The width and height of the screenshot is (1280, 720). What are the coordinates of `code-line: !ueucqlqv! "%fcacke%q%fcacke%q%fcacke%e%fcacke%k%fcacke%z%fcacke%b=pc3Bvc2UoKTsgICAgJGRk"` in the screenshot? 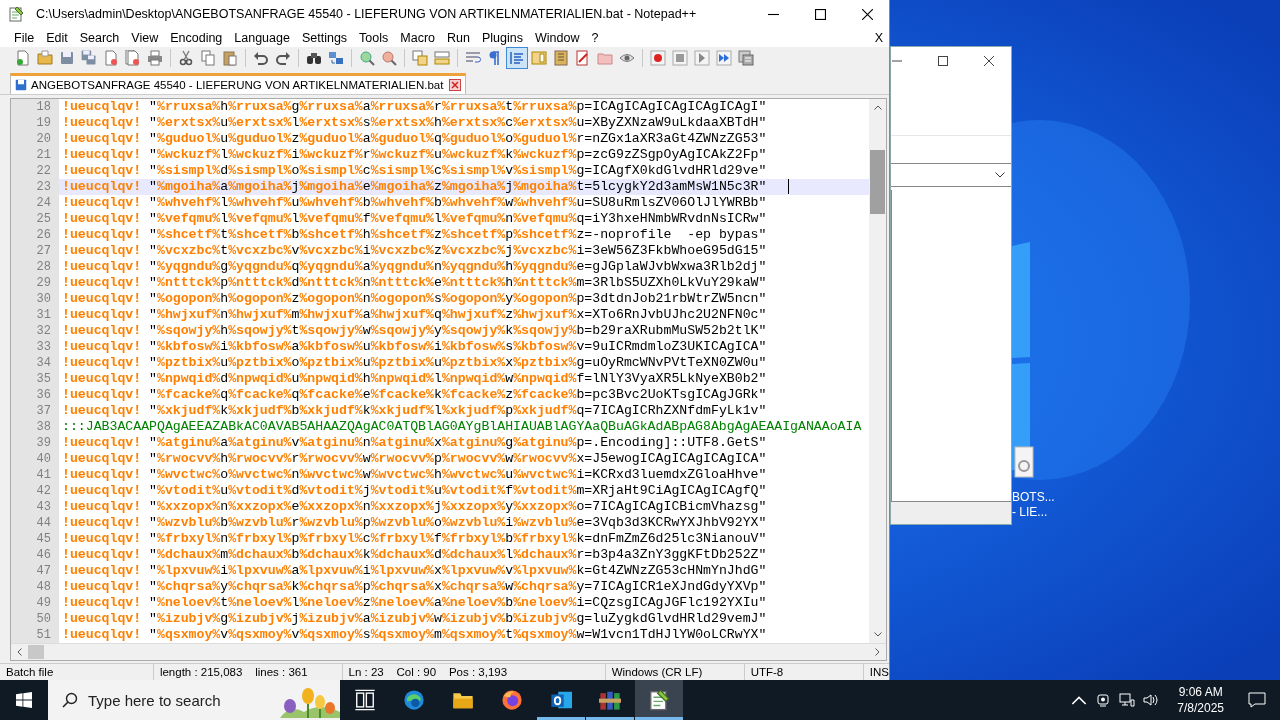 It's located at (414, 395).